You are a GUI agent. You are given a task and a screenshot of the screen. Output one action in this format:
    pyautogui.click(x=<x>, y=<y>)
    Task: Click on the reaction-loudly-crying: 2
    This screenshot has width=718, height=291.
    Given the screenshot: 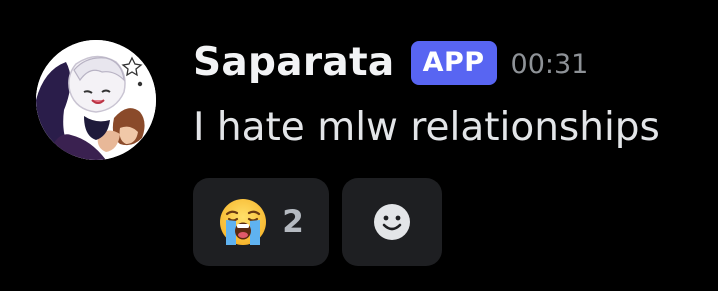 What is the action you would take?
    pyautogui.click(x=261, y=222)
    